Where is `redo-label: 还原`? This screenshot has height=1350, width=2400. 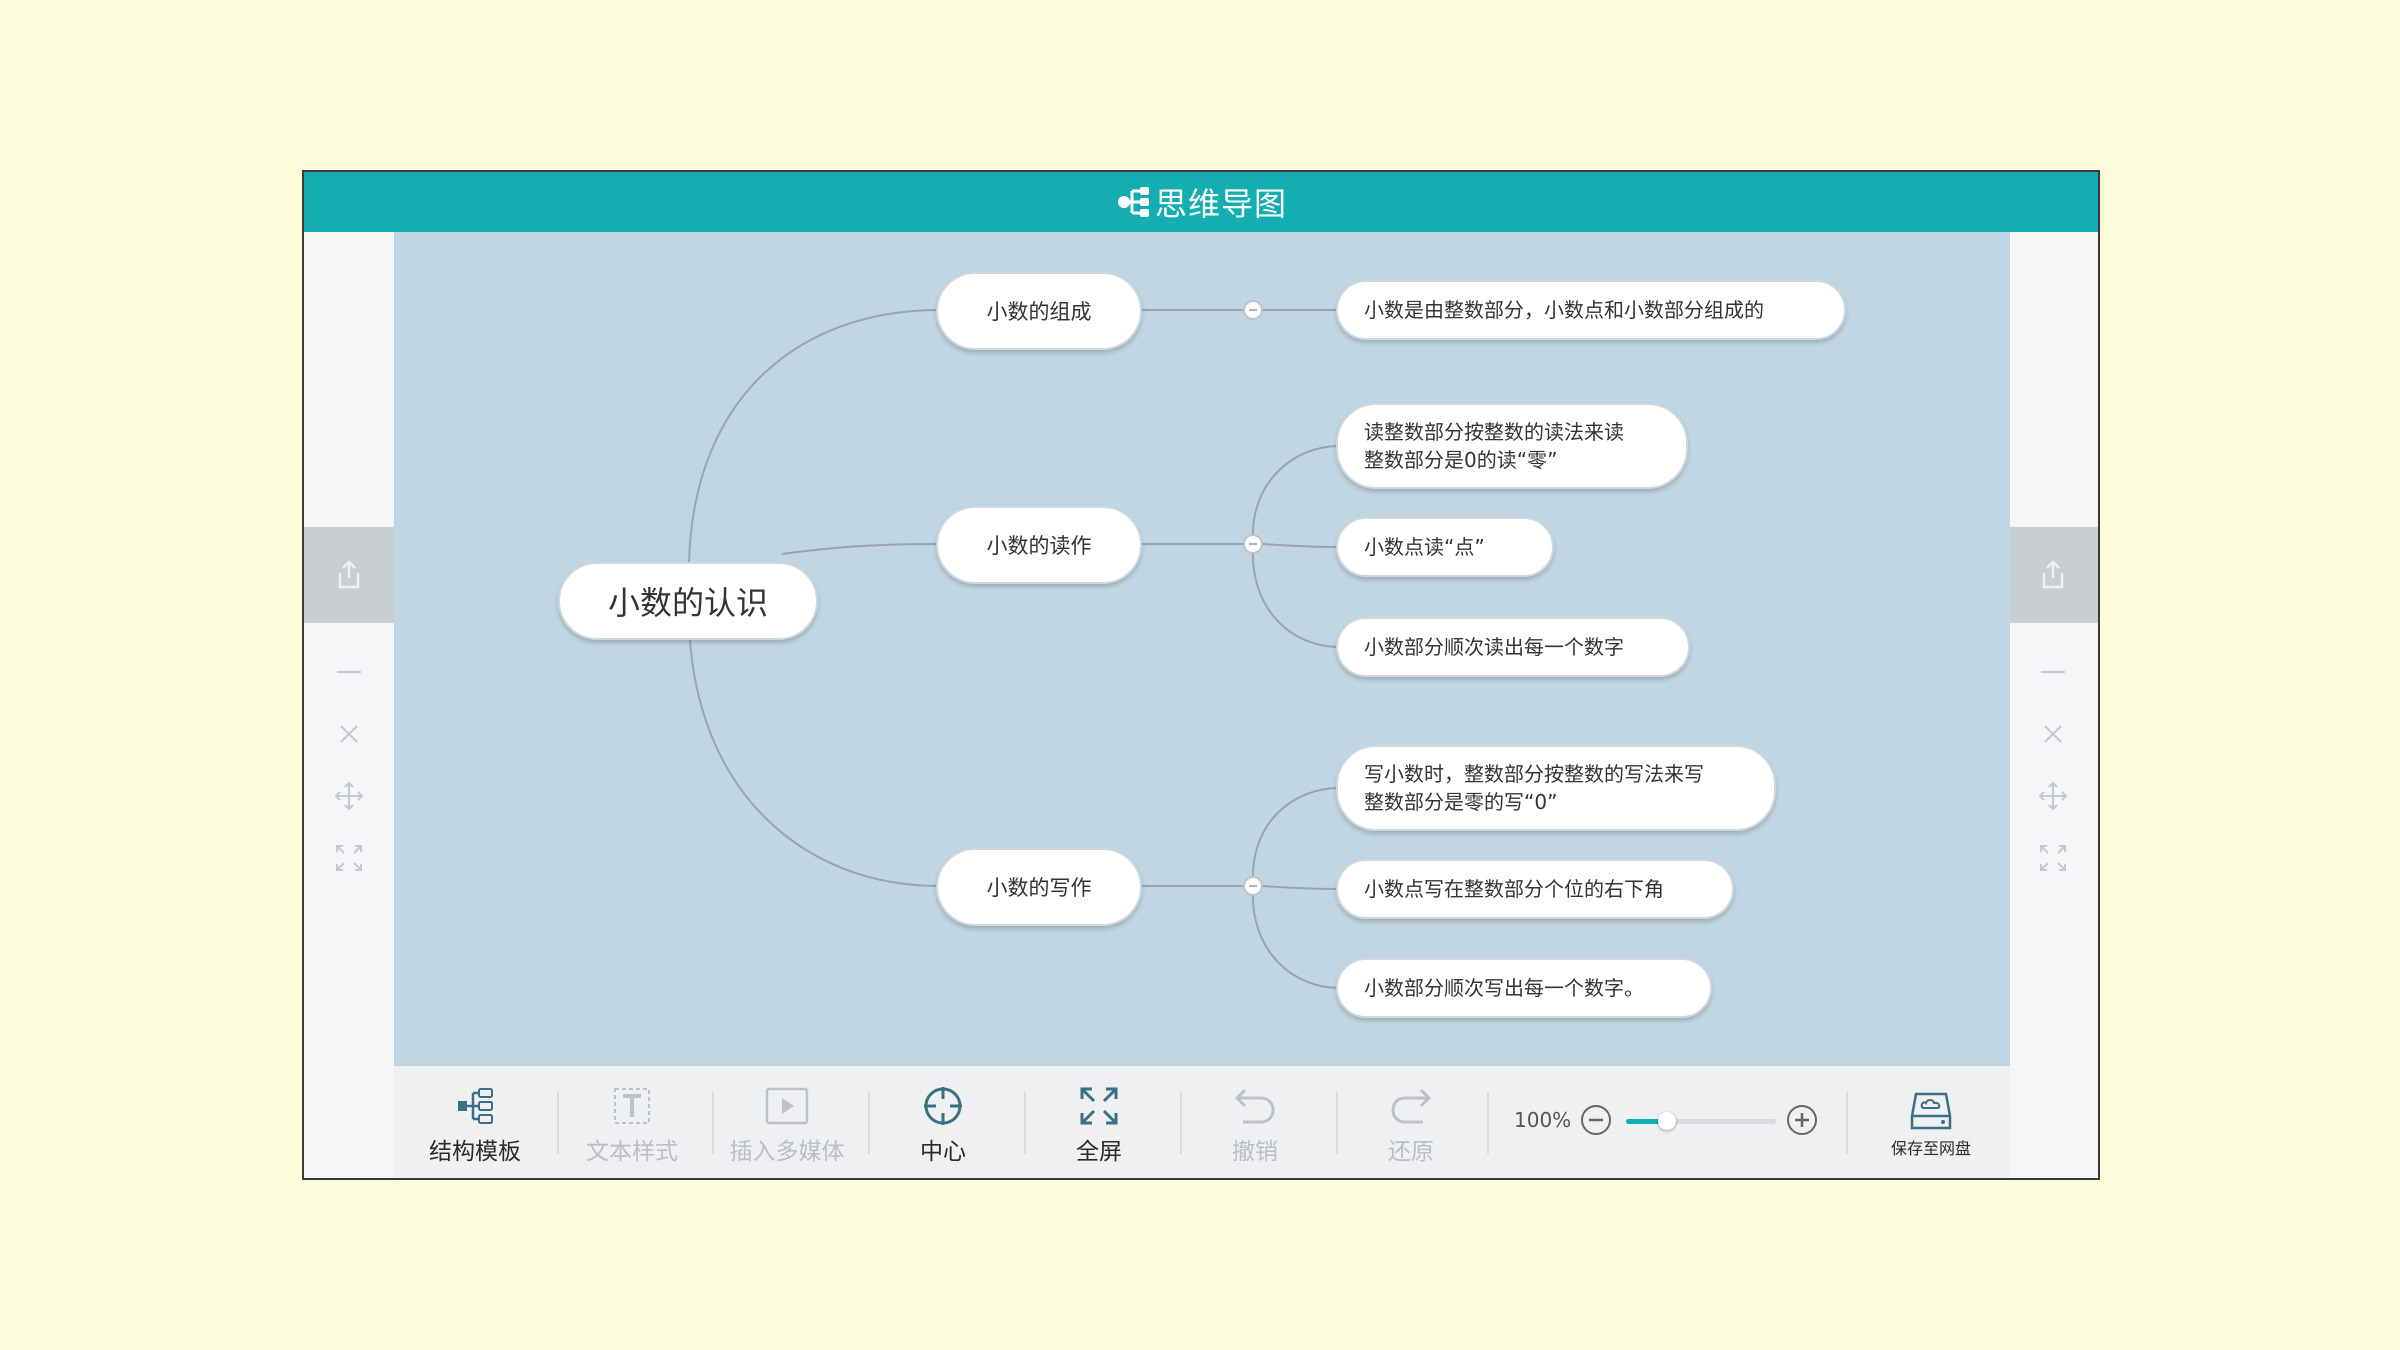
redo-label: 还原 is located at coordinates (1411, 1152).